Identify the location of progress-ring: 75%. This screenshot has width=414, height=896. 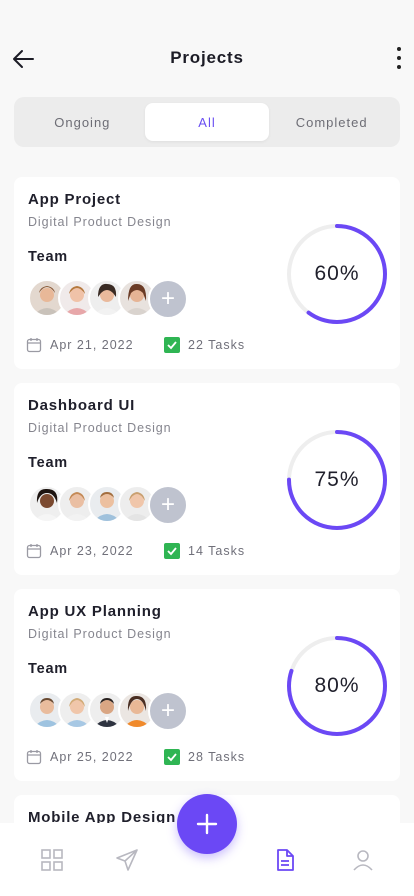
(337, 480).